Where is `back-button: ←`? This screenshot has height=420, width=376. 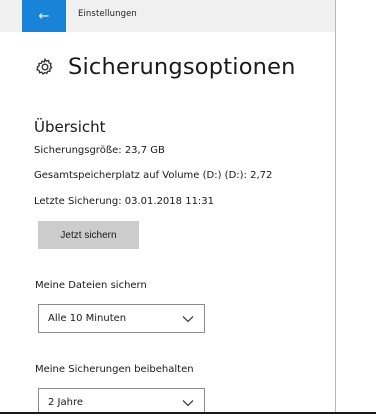
back-button: ← is located at coordinates (44, 16).